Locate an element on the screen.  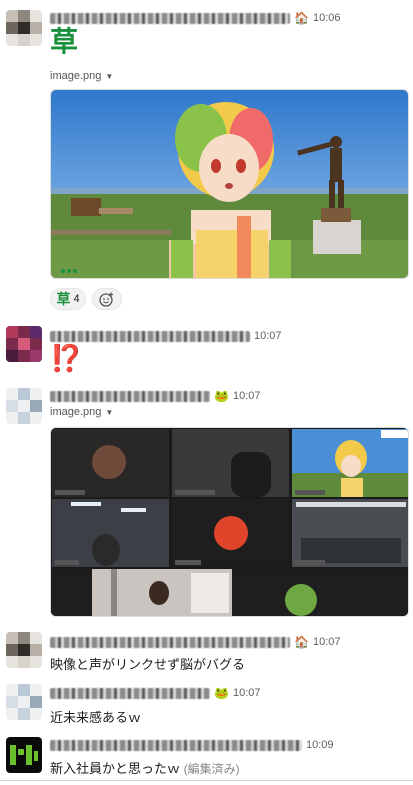
timestamp: 10:06 is located at coordinates (327, 18).